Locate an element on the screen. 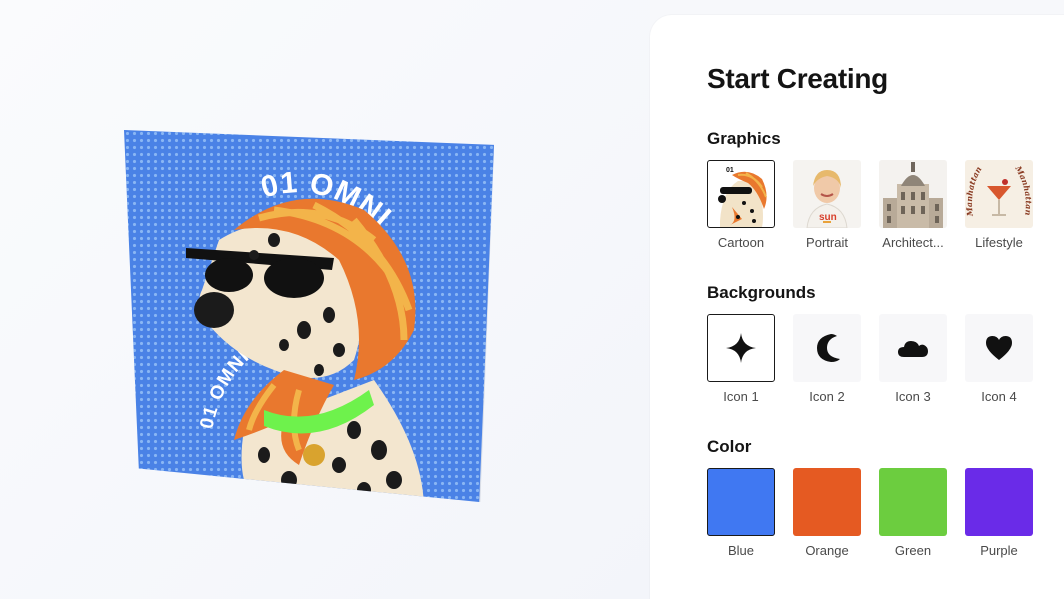 This screenshot has width=1064, height=599. color-swatch-blue is located at coordinates (741, 502).